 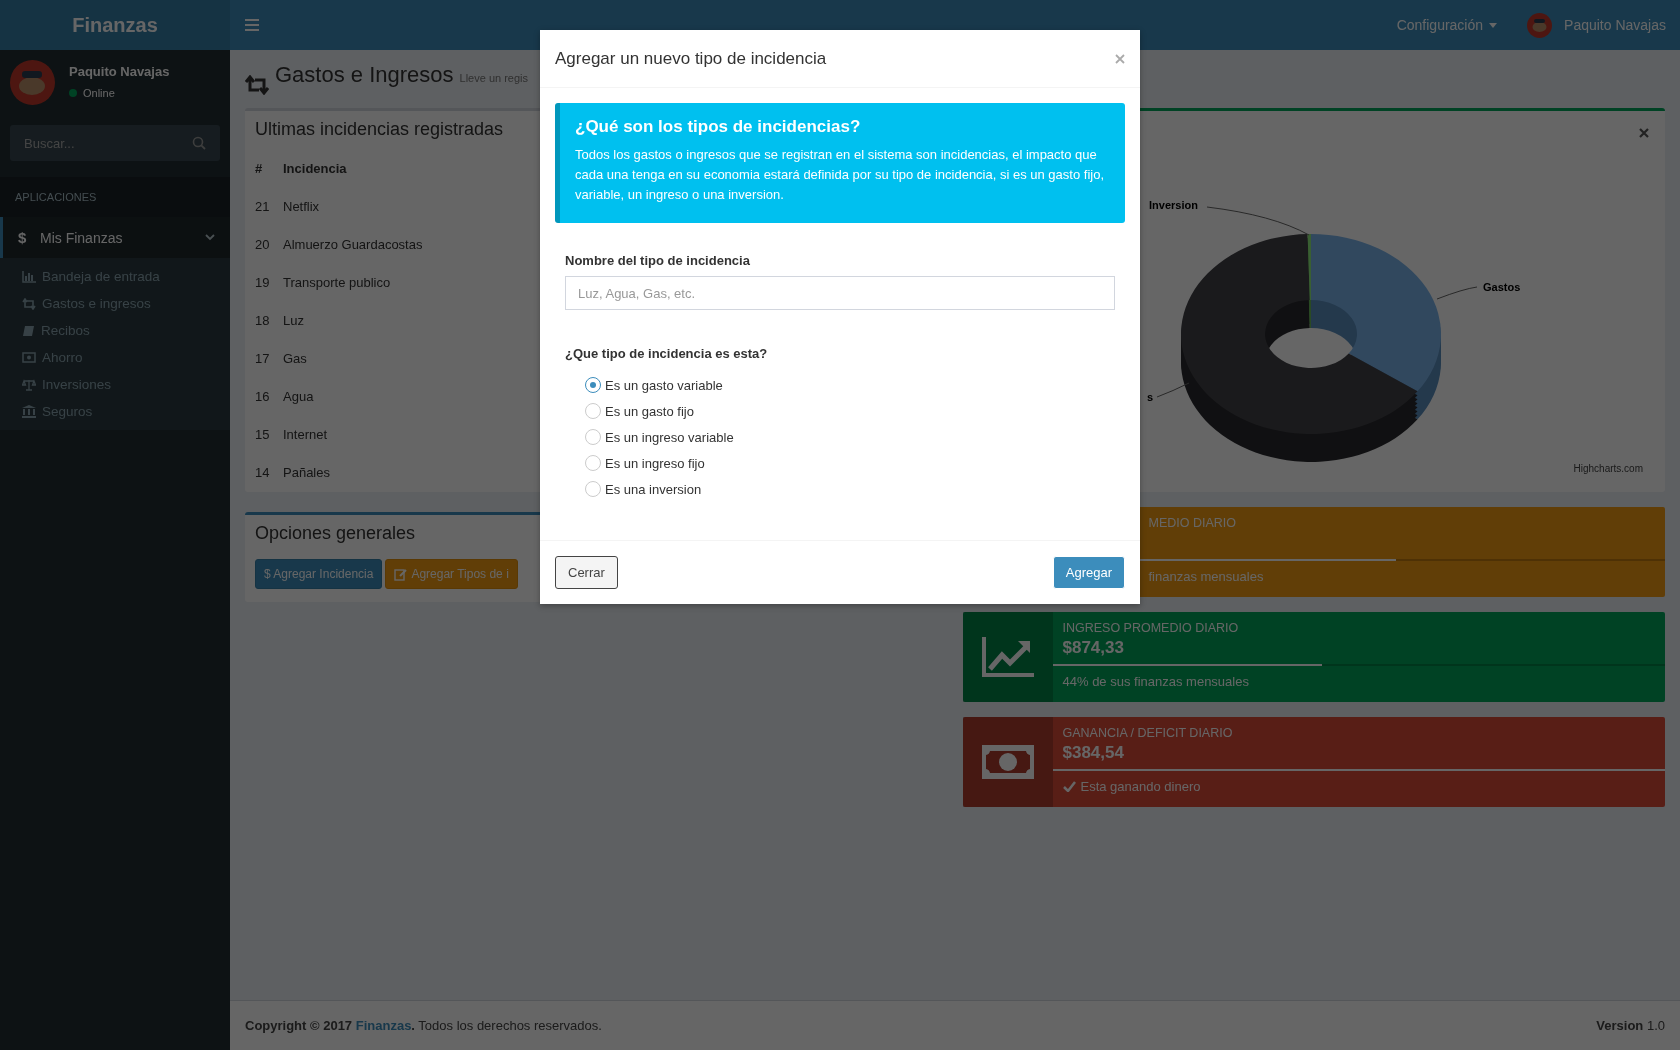 What do you see at coordinates (1608, 468) in the screenshot?
I see `chart-credit: Highcharts.com` at bounding box center [1608, 468].